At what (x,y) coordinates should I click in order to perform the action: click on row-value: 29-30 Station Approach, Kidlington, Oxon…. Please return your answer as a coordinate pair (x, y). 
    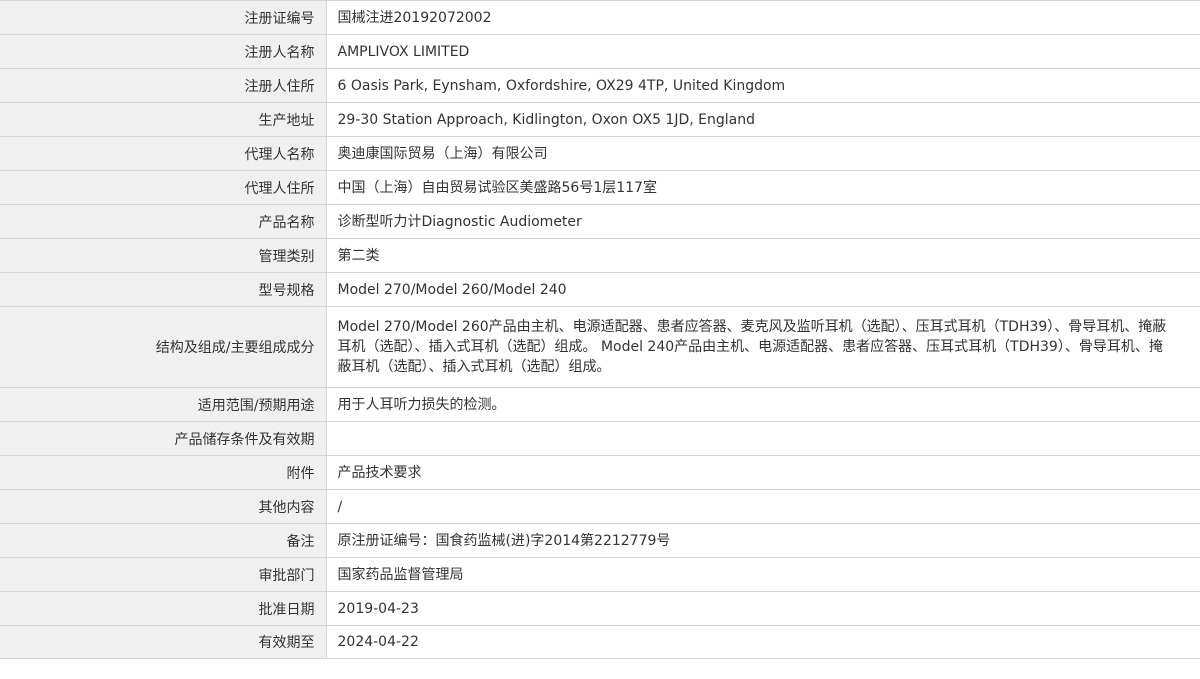
    Looking at the image, I should click on (763, 119).